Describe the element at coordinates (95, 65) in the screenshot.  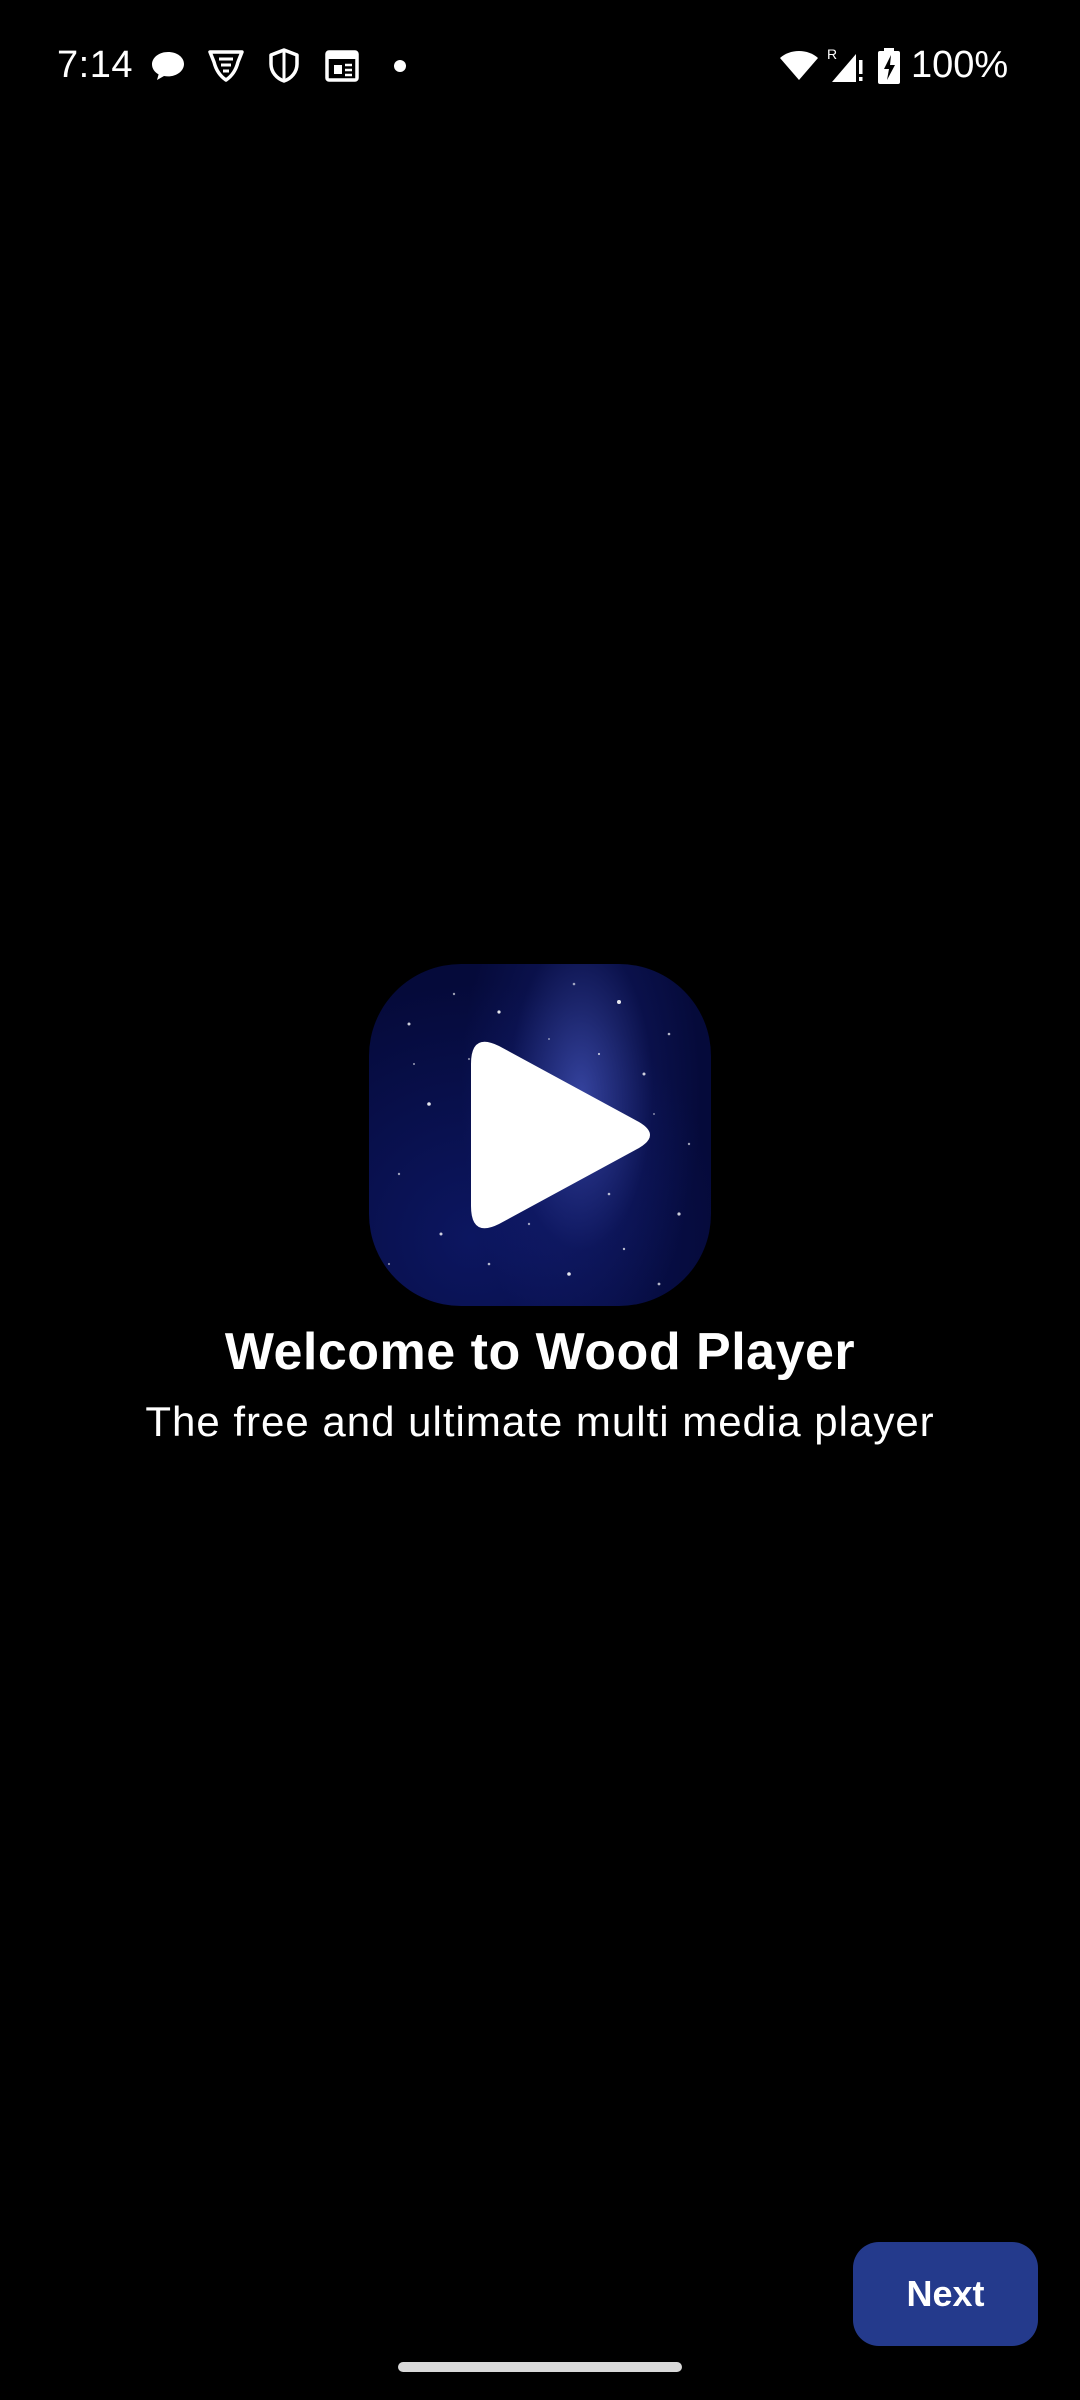
I see `status-time: 7:14` at that location.